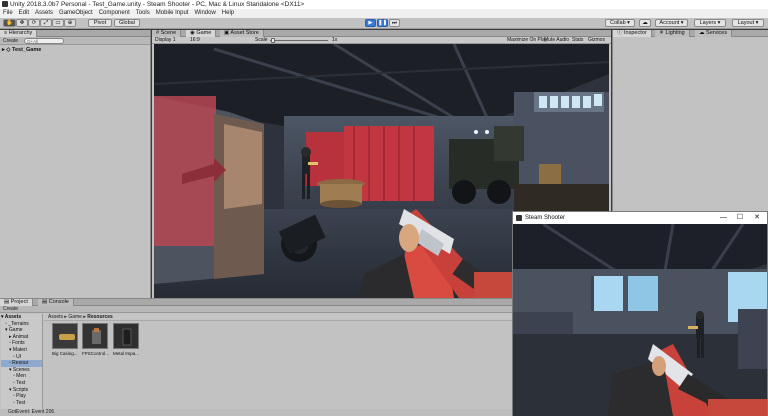 This screenshot has width=768, height=416. Describe the element at coordinates (19, 356) in the screenshot. I see `folder-label: UI` at that location.